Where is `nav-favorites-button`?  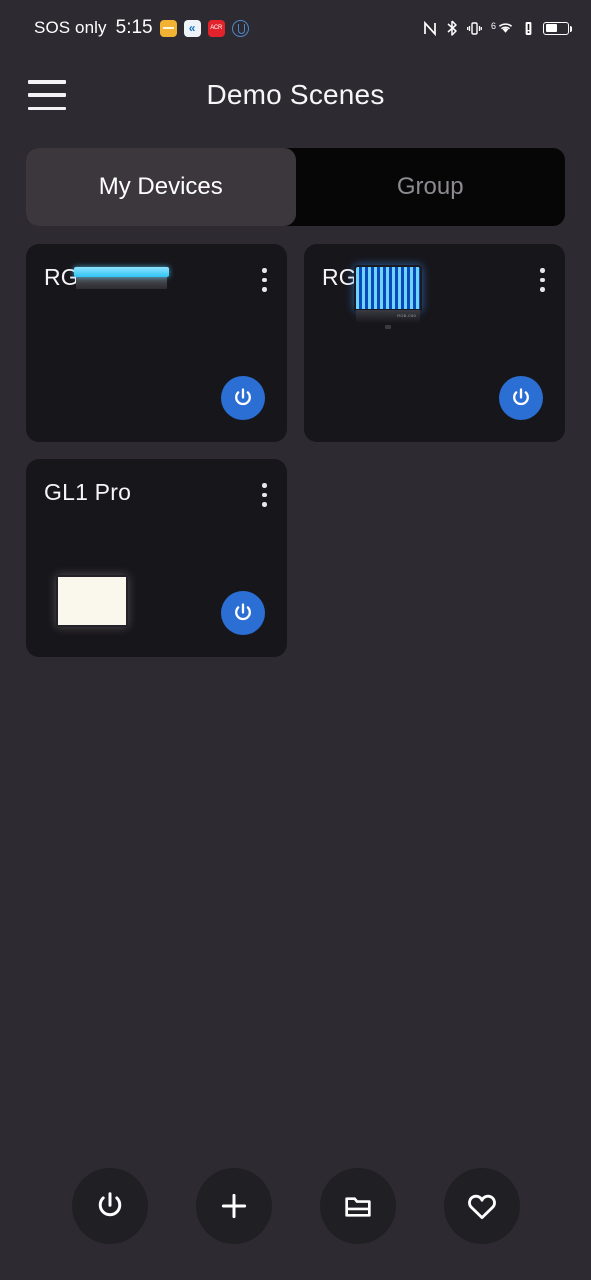 nav-favorites-button is located at coordinates (481, 1206).